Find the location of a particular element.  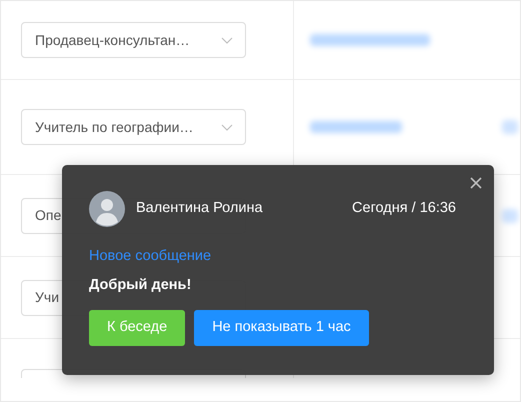

message-subject: Новое сообщение is located at coordinates (150, 256).